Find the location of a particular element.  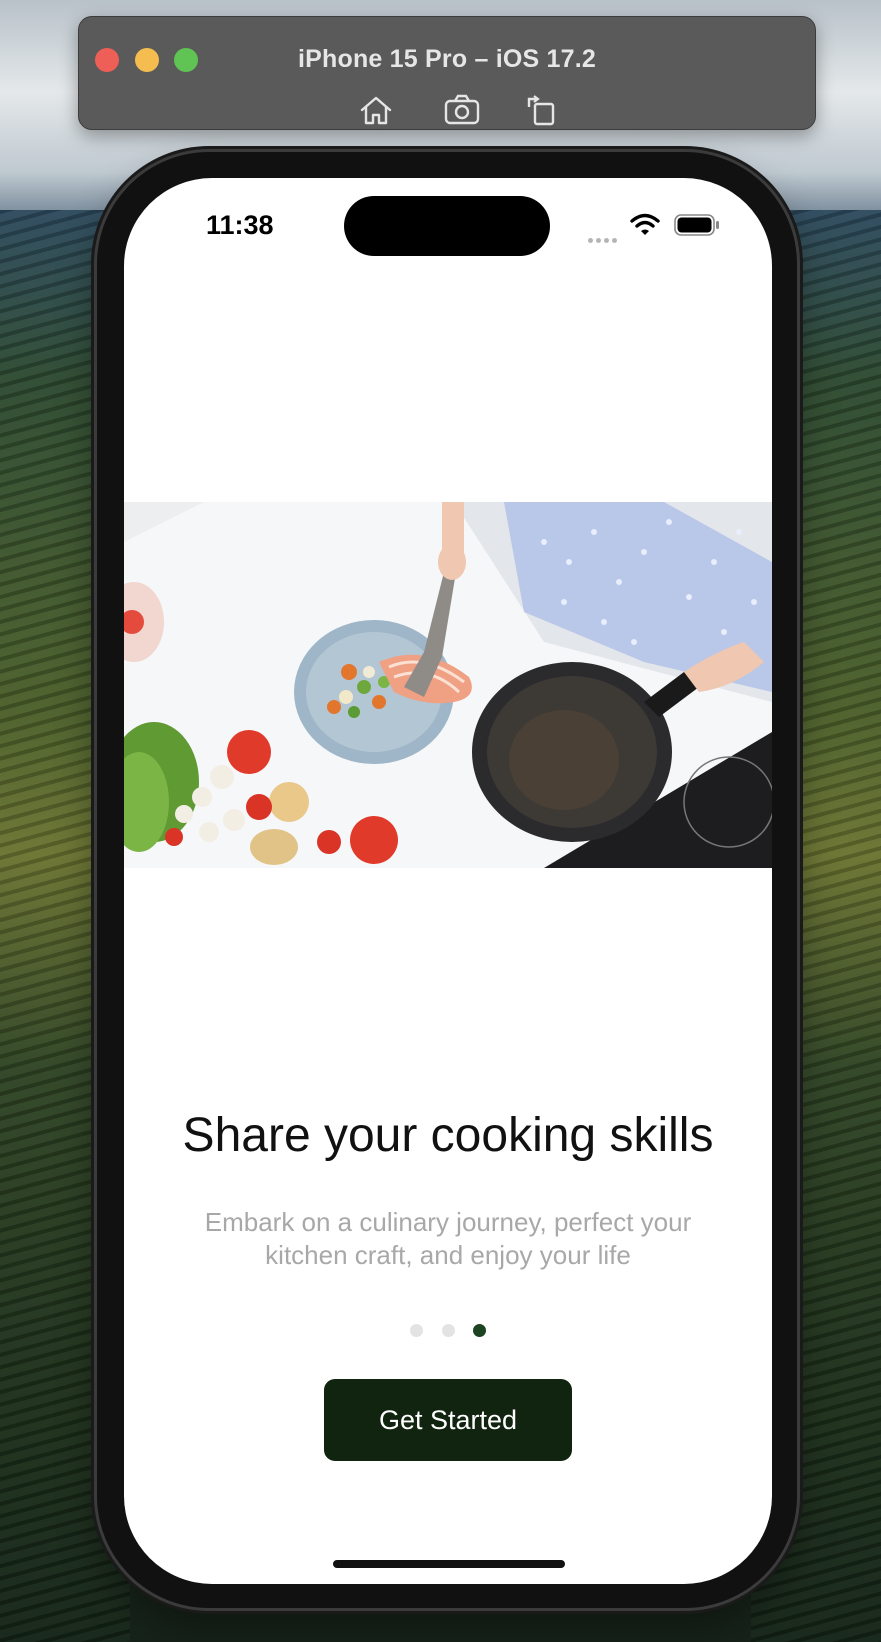

wifi-icon is located at coordinates (645, 224).